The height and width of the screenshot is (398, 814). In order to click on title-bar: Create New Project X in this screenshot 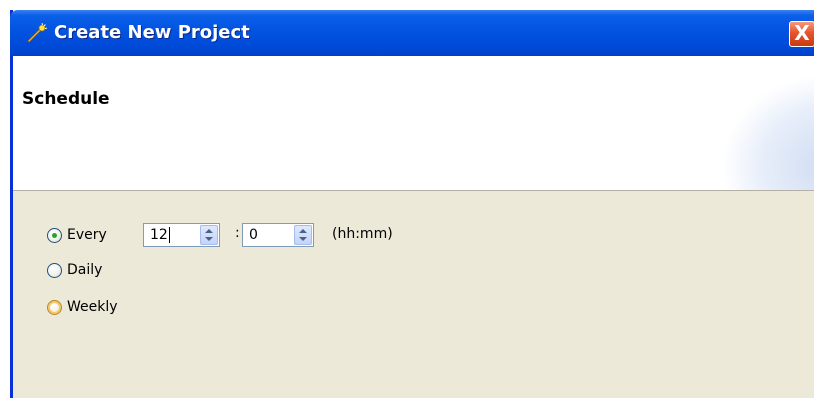, I will do `click(412, 33)`.